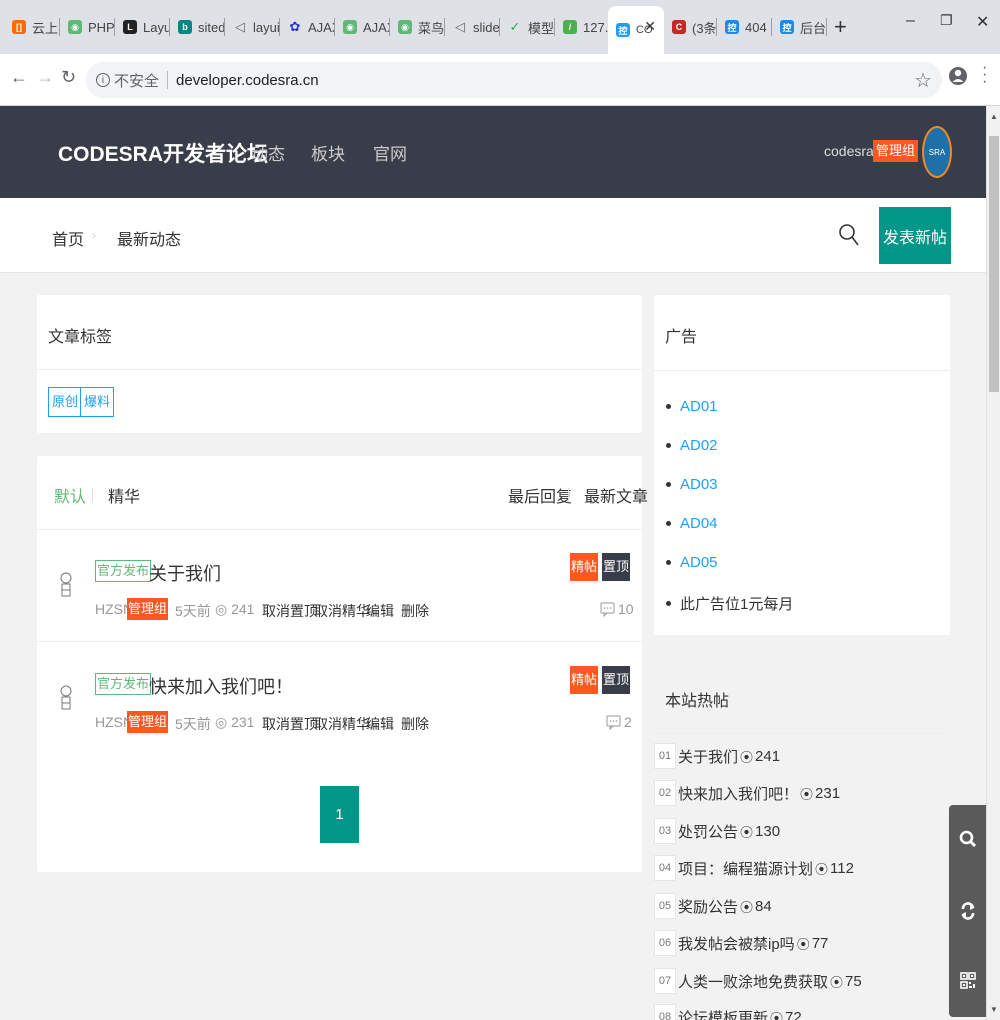  I want to click on hot-post-title: 我发帖会被禁ip吗, so click(736, 943).